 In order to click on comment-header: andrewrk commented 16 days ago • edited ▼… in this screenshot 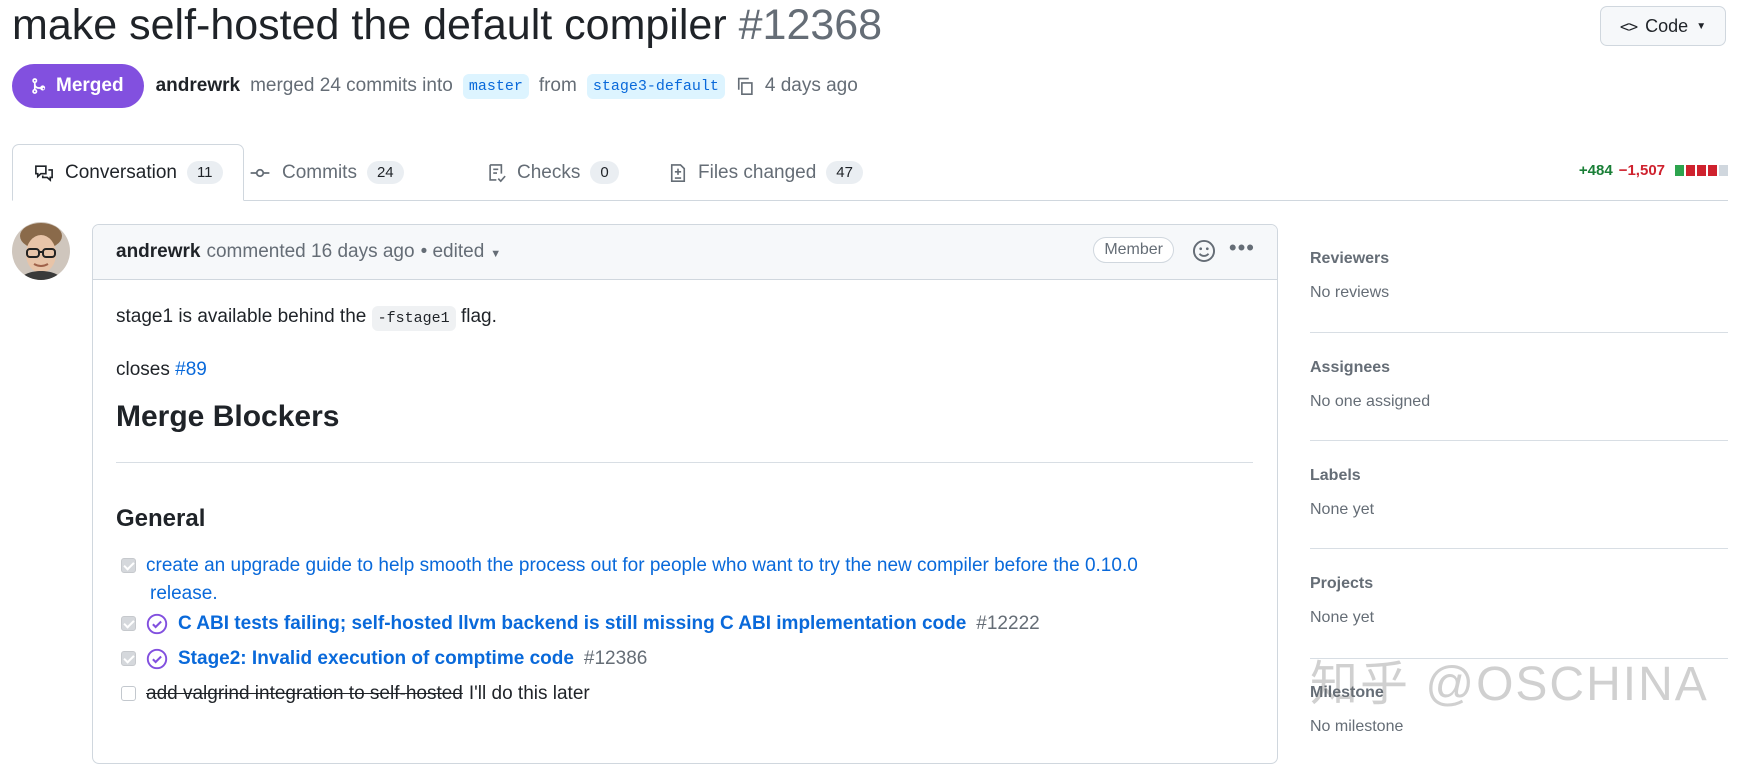, I will do `click(685, 252)`.